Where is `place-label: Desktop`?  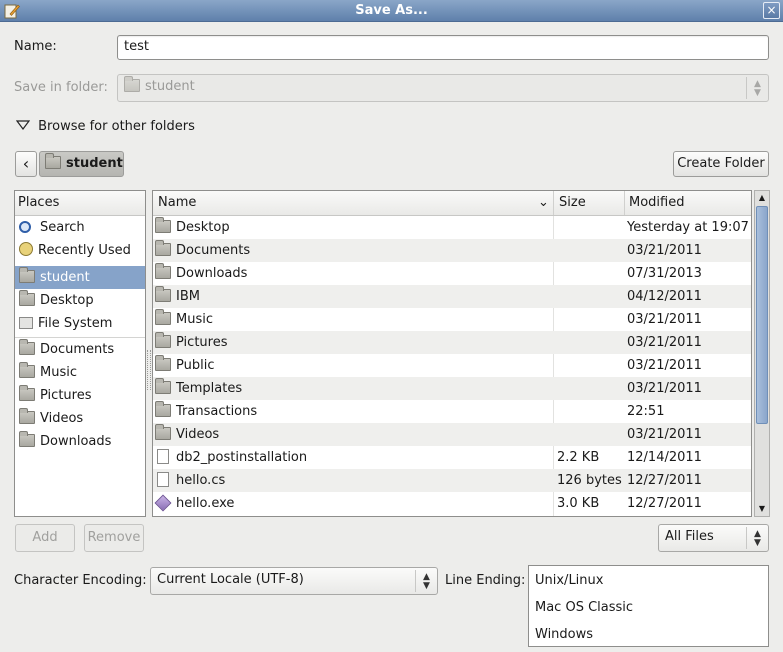 place-label: Desktop is located at coordinates (67, 300).